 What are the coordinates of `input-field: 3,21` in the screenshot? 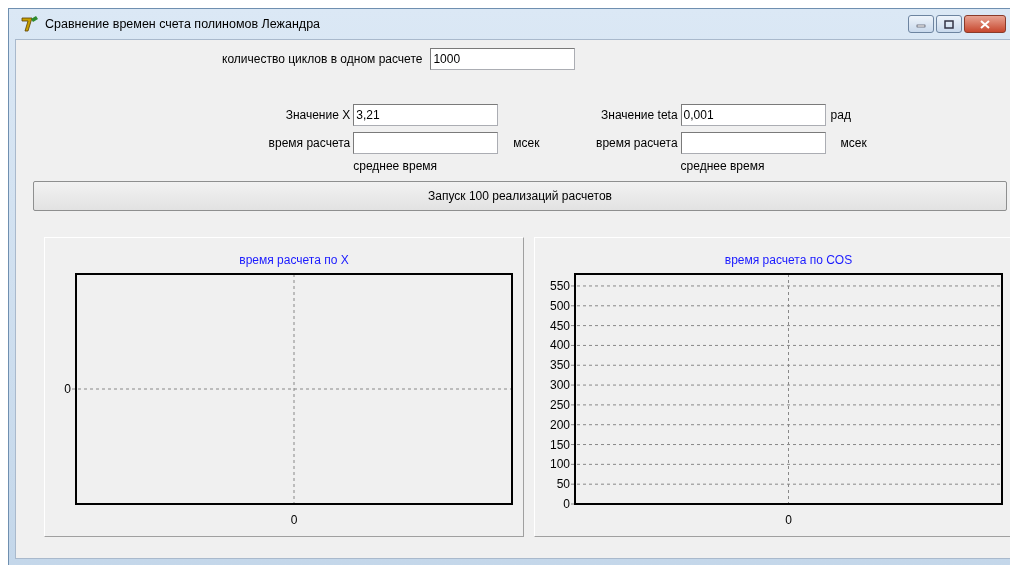 It's located at (426, 115).